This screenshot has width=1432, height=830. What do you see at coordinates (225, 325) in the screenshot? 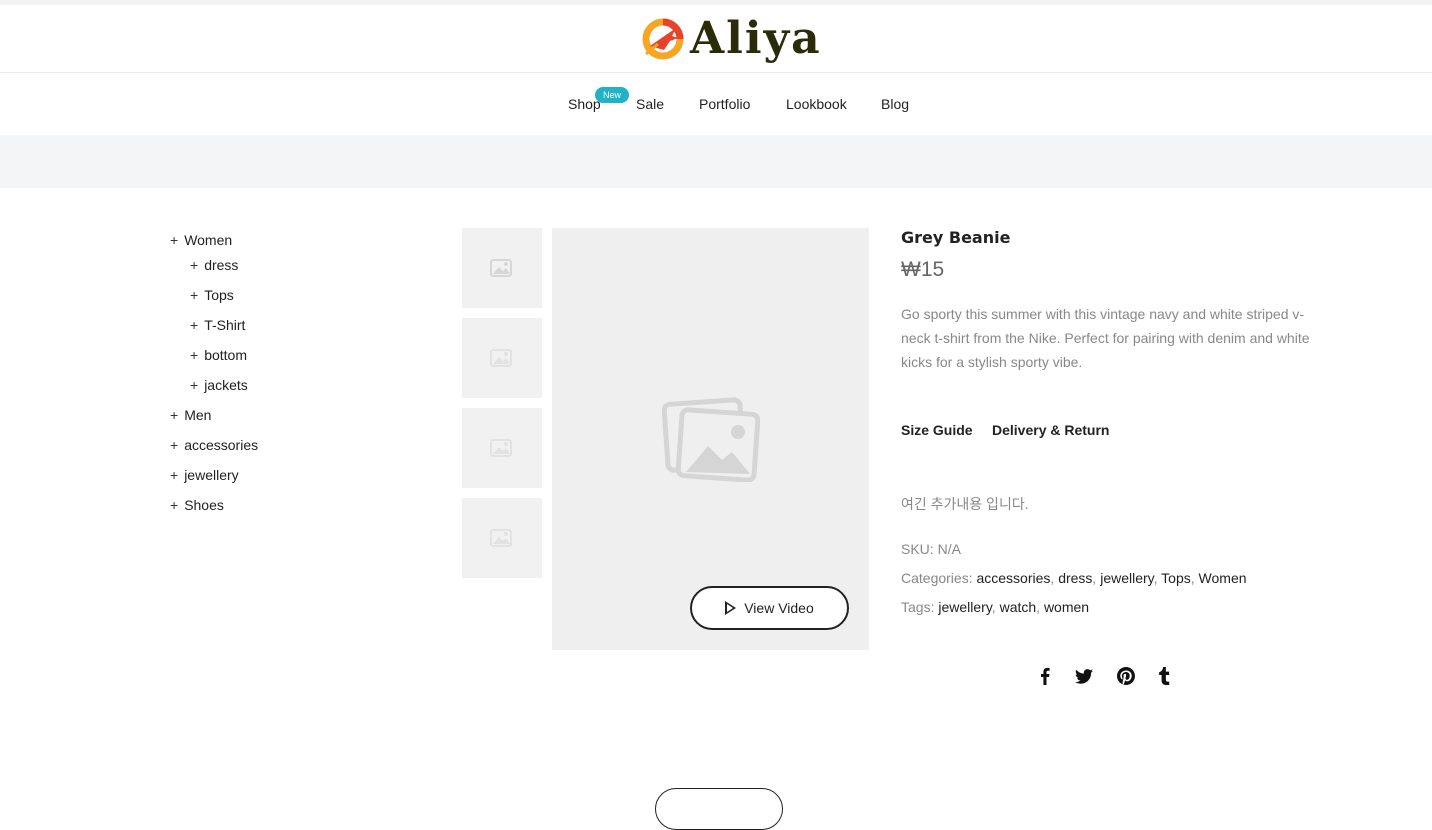
I see `category-label: T-Shirt` at bounding box center [225, 325].